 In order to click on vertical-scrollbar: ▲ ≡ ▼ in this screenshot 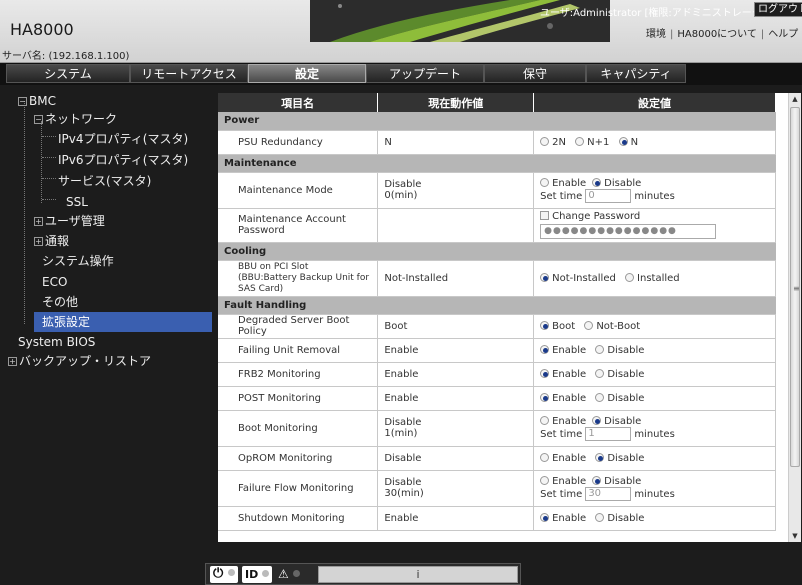, I will do `click(794, 317)`.